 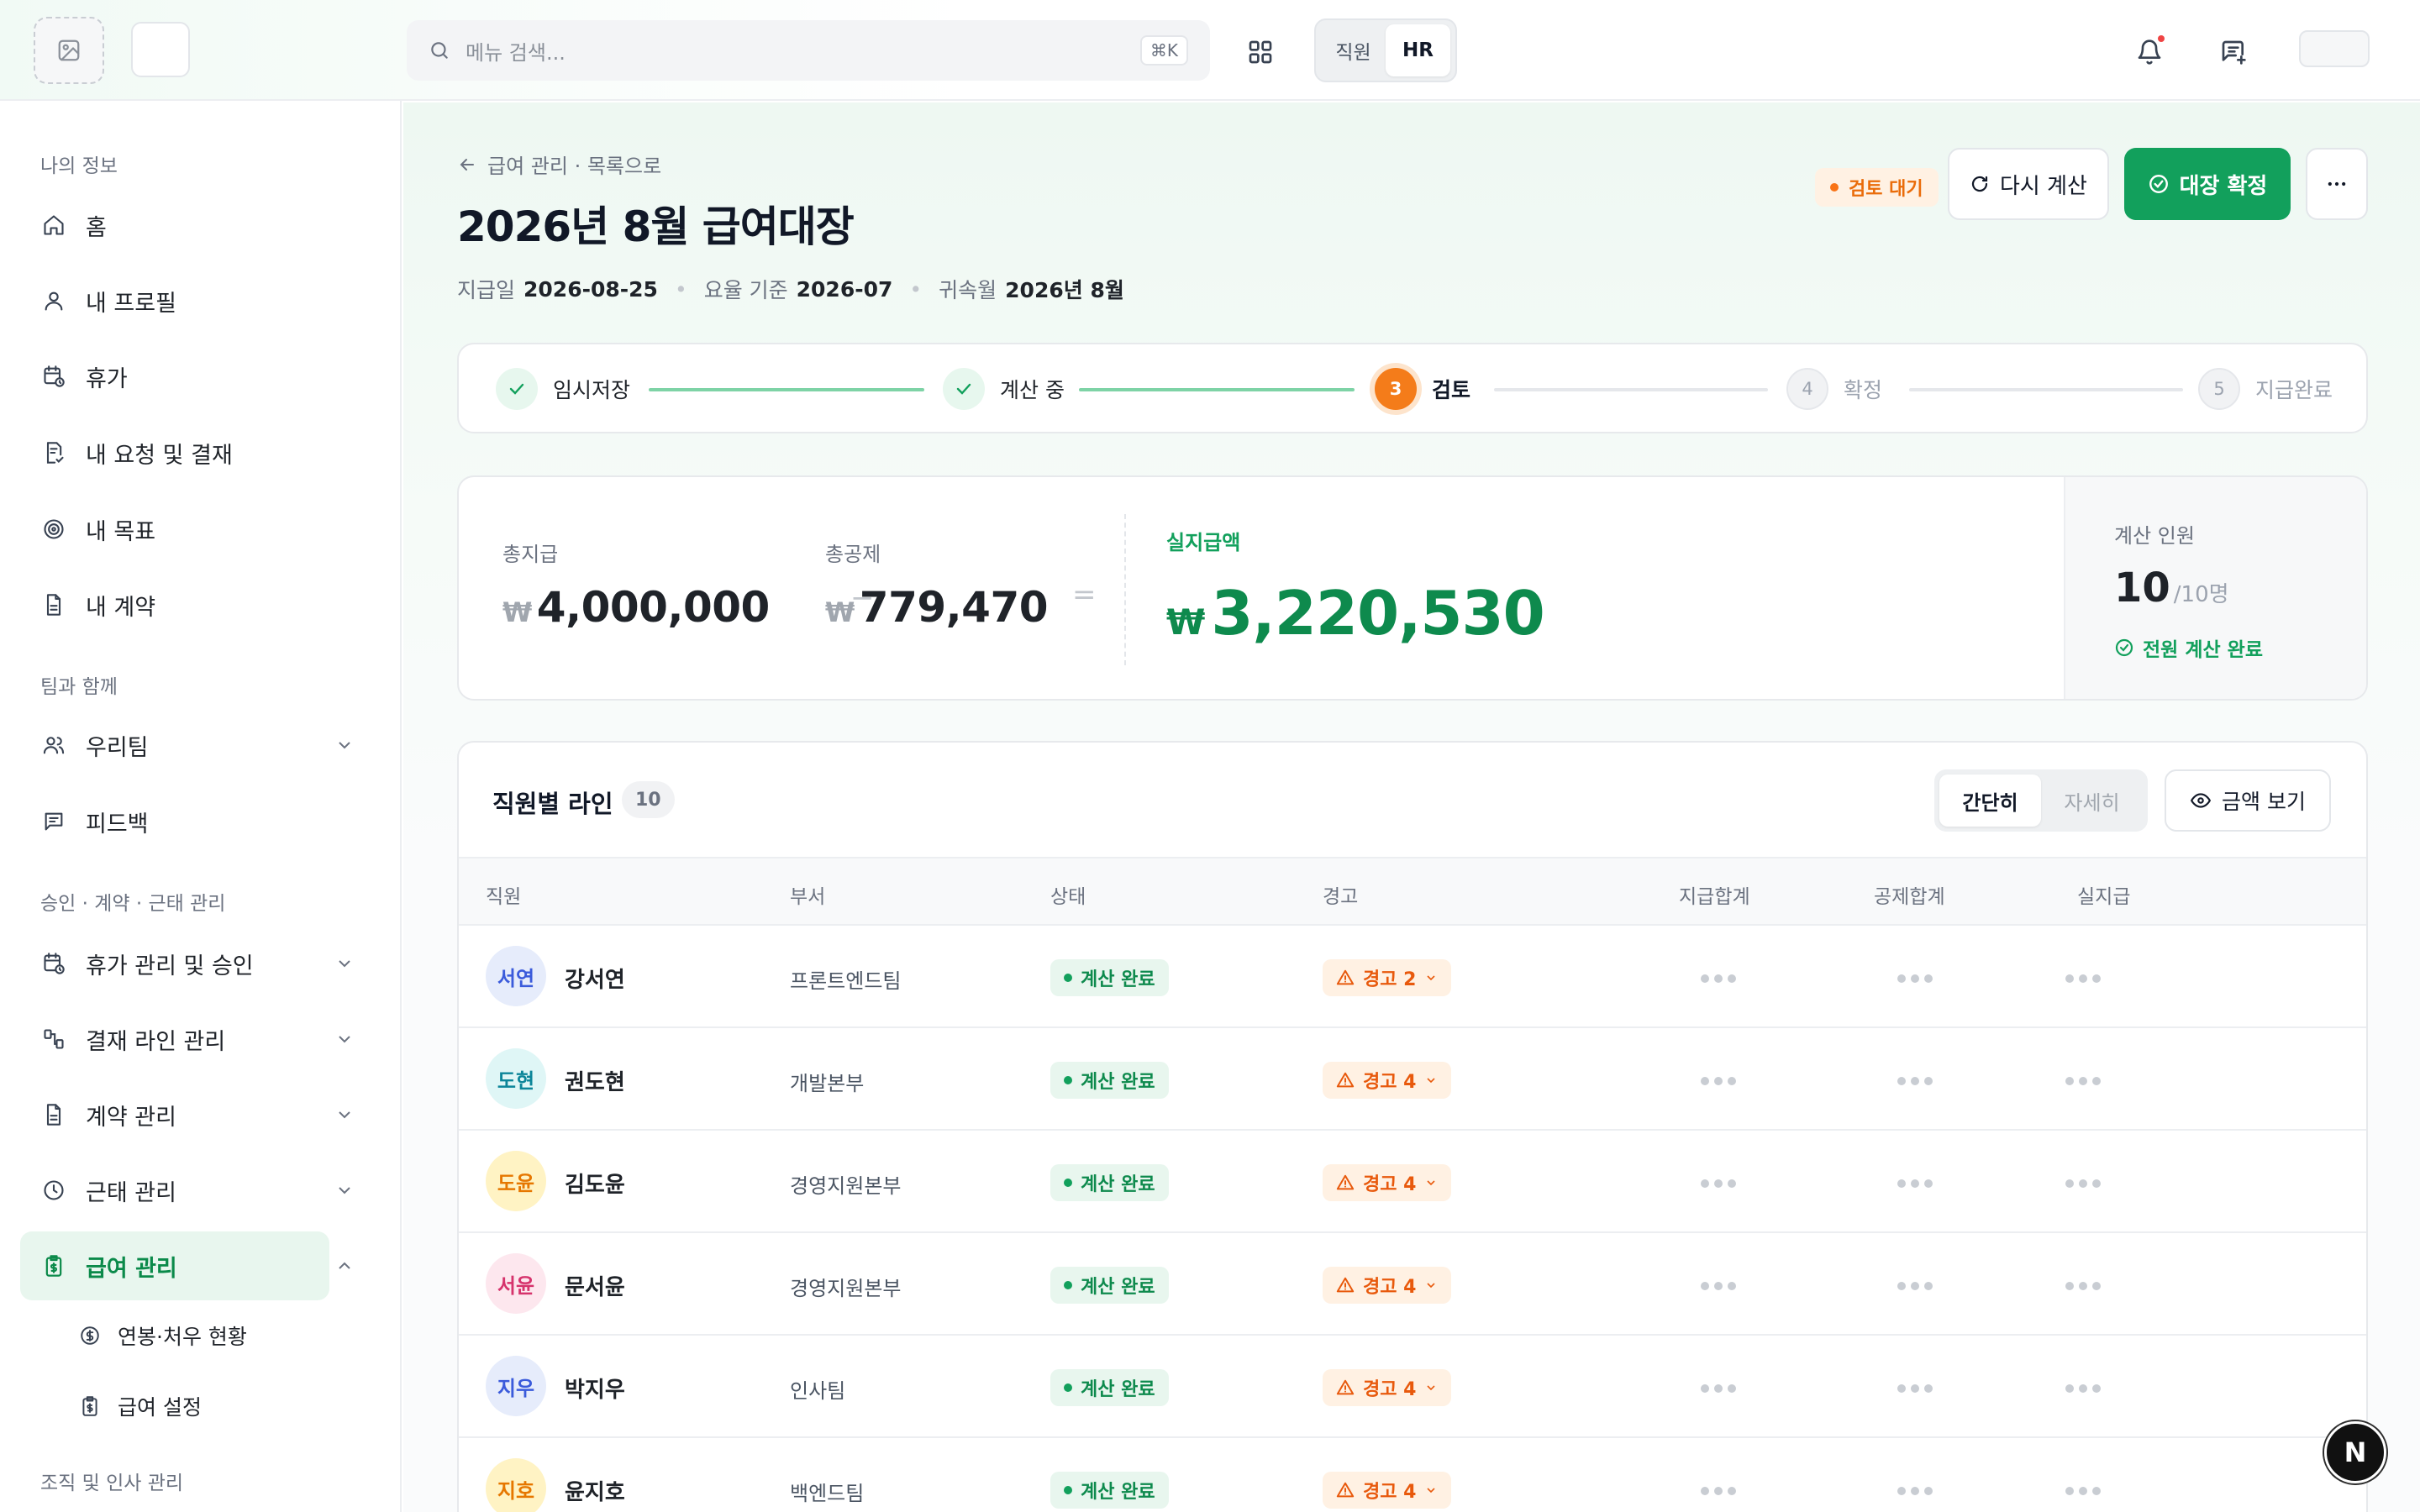 What do you see at coordinates (595, 1287) in the screenshot?
I see `employee-name: 문서윤` at bounding box center [595, 1287].